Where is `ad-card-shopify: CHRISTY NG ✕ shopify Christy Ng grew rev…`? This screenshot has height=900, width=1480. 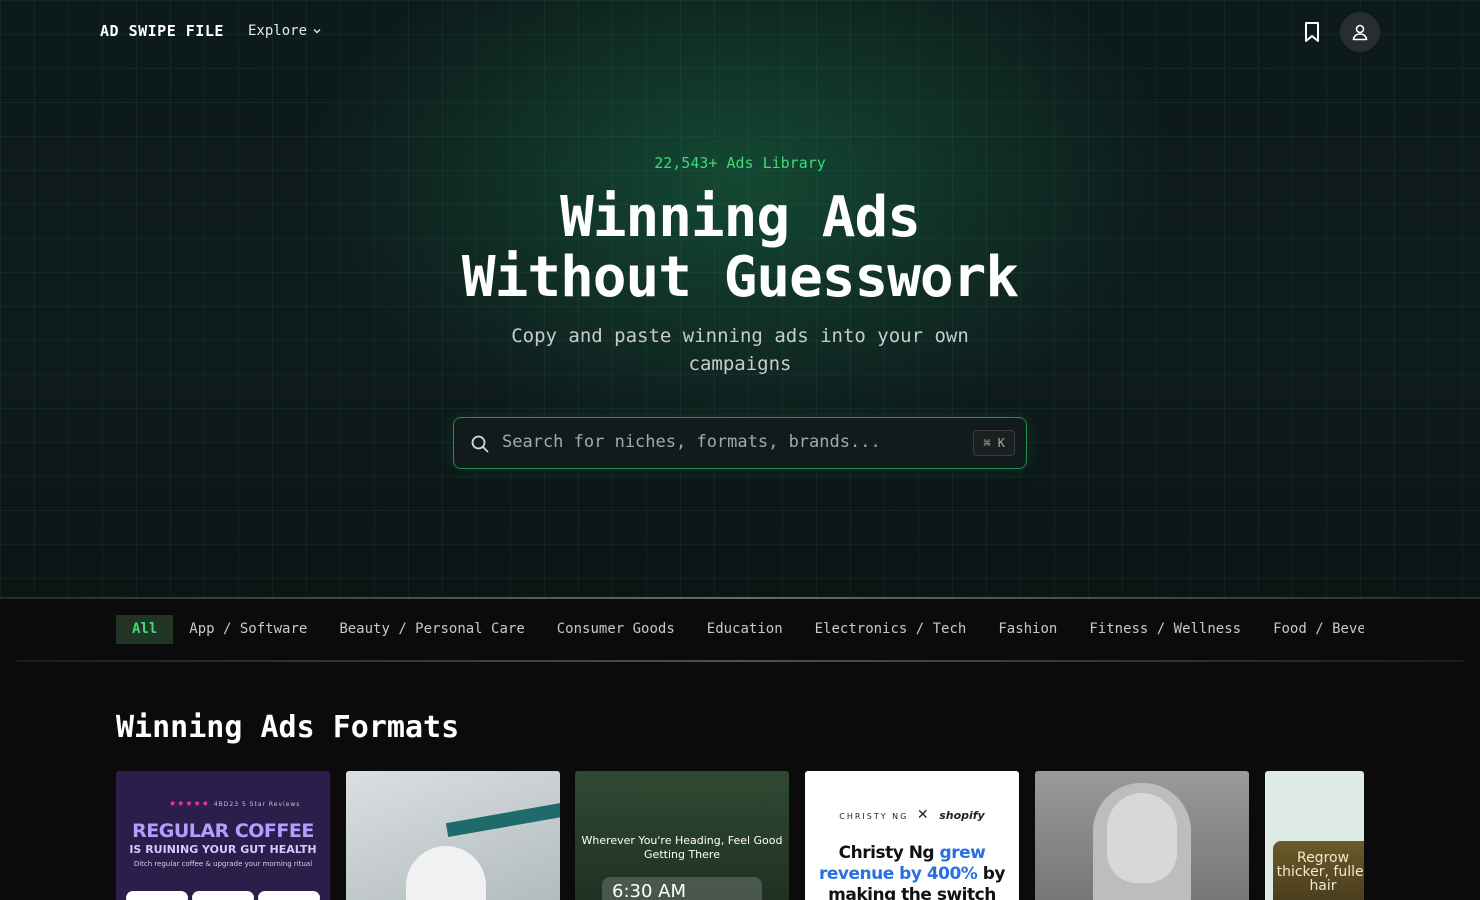 ad-card-shopify: CHRISTY NG ✕ shopify Christy Ng grew rev… is located at coordinates (912, 835).